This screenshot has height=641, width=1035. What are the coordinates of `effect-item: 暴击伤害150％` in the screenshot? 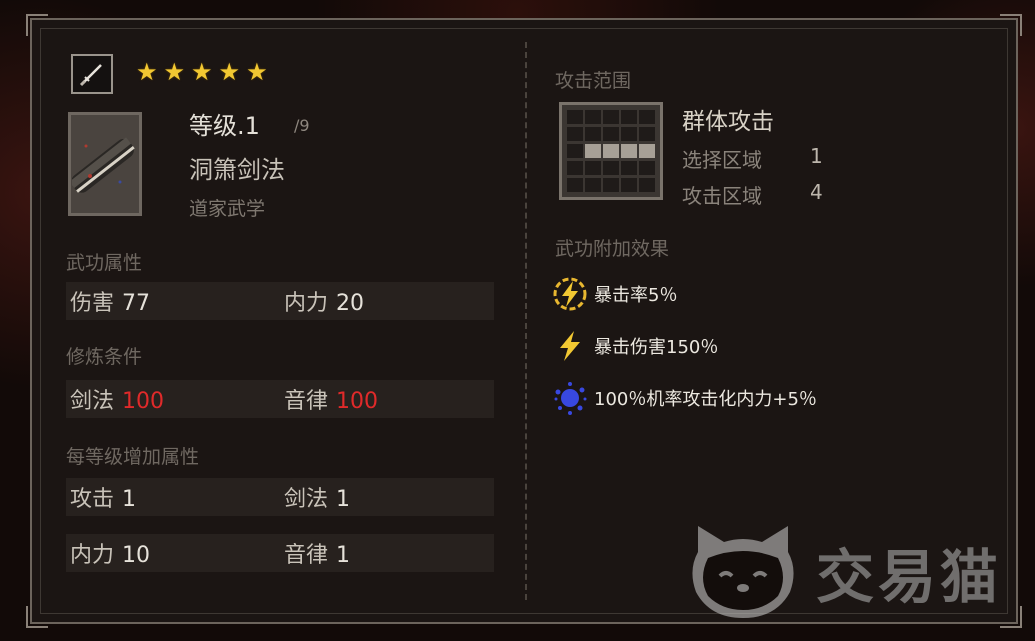 It's located at (635, 346).